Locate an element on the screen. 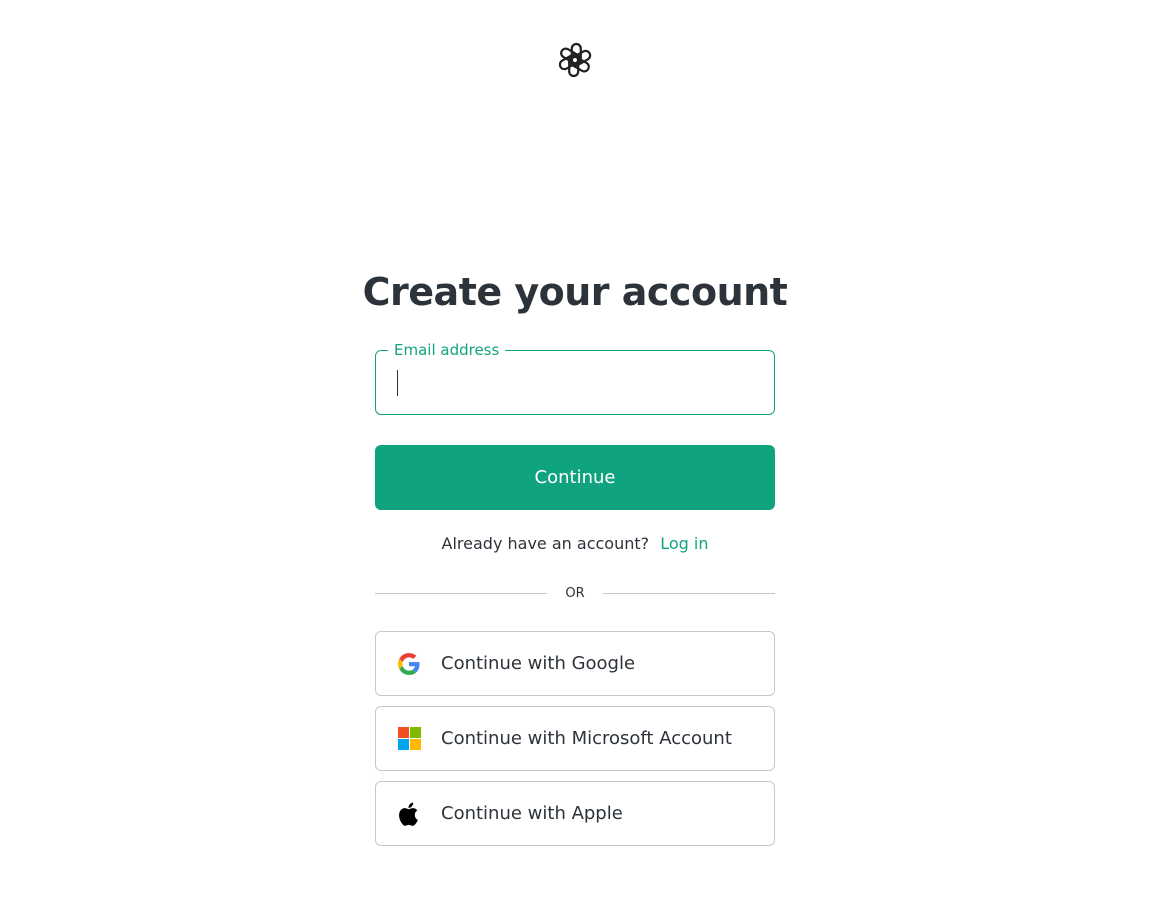 The image size is (1150, 910). login-prompt: Already have an account? Log in is located at coordinates (575, 544).